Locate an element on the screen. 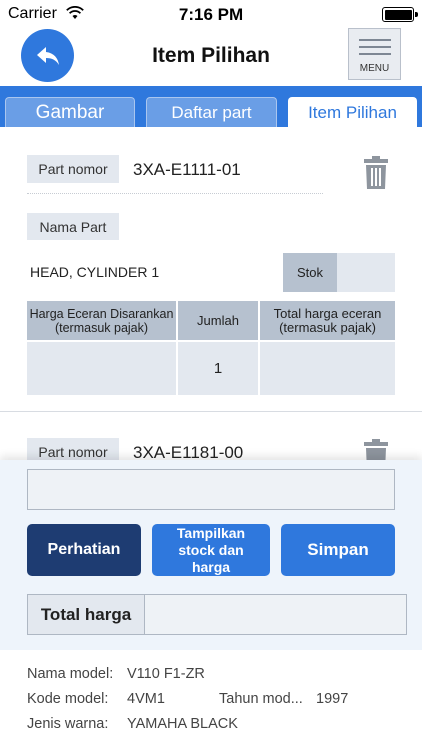 The height and width of the screenshot is (750, 422). model-code-value: 4VM1 is located at coordinates (146, 699).